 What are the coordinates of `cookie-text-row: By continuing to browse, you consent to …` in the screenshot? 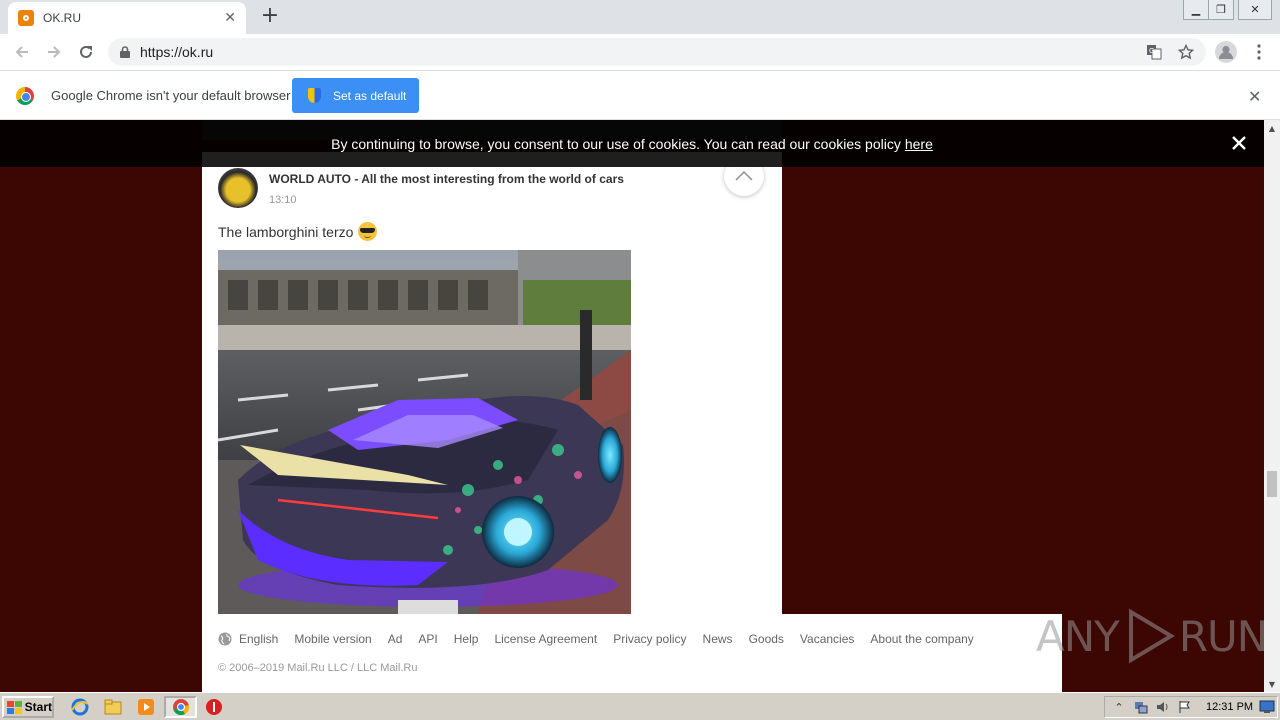 It's located at (632, 144).